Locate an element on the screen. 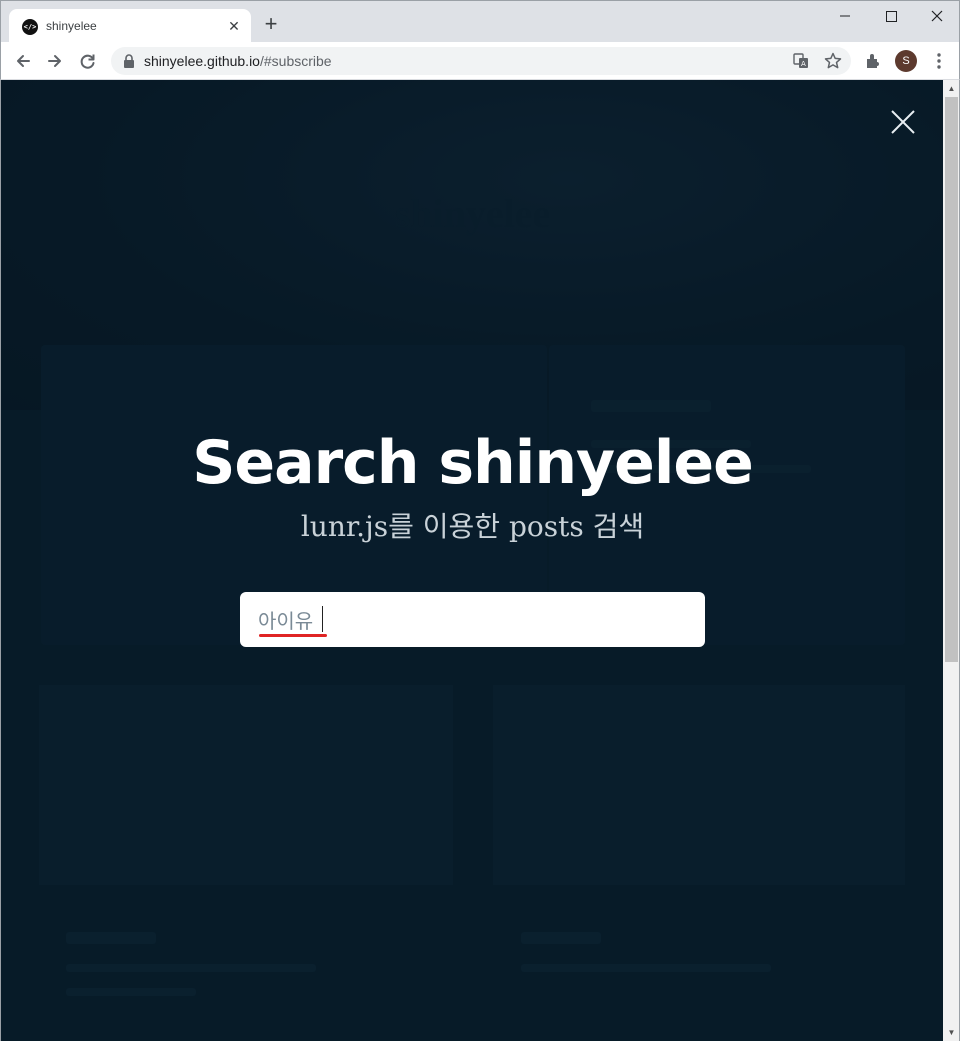  window-close-icon is located at coordinates (937, 16).